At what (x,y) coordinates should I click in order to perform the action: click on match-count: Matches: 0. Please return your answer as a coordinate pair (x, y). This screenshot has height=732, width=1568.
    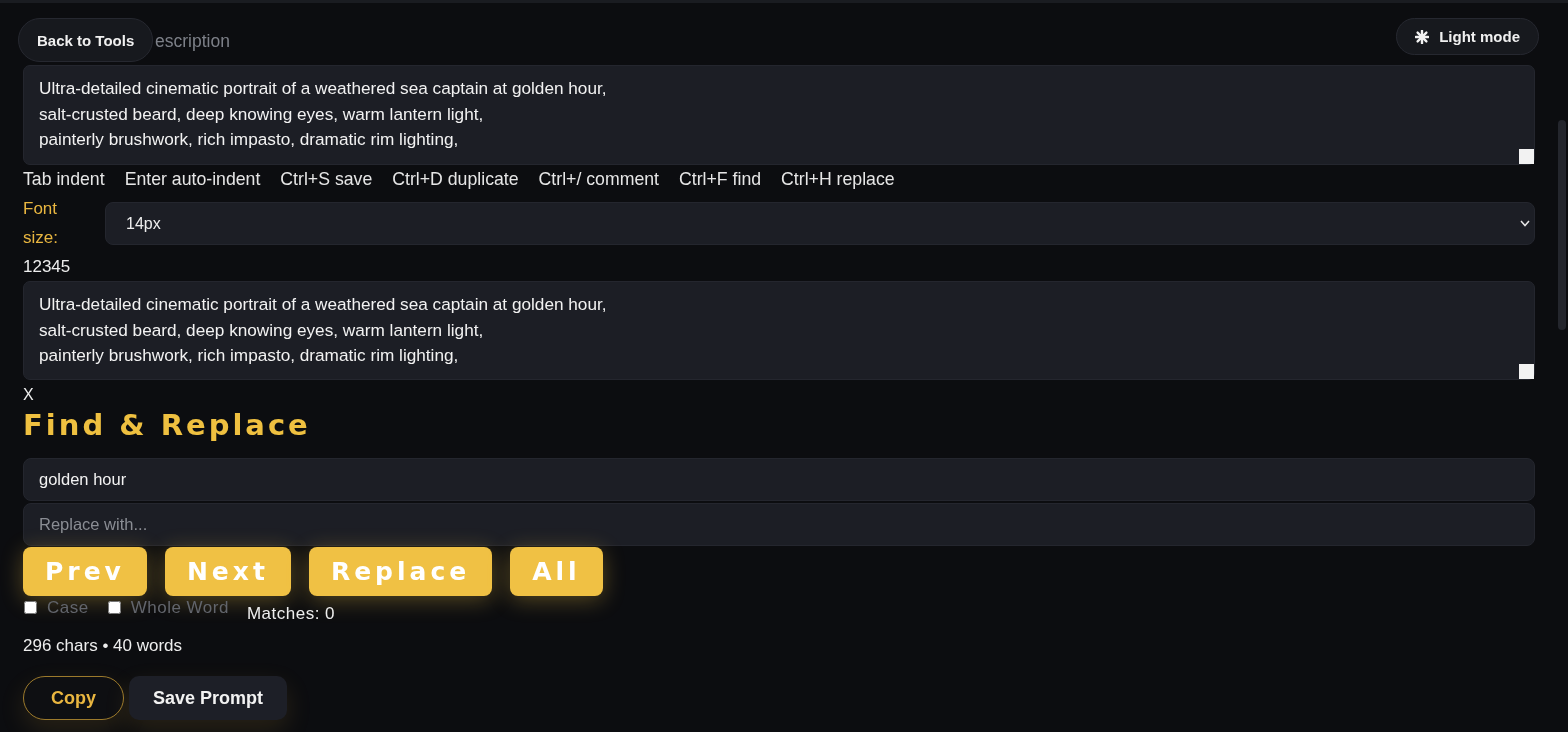
    Looking at the image, I should click on (291, 614).